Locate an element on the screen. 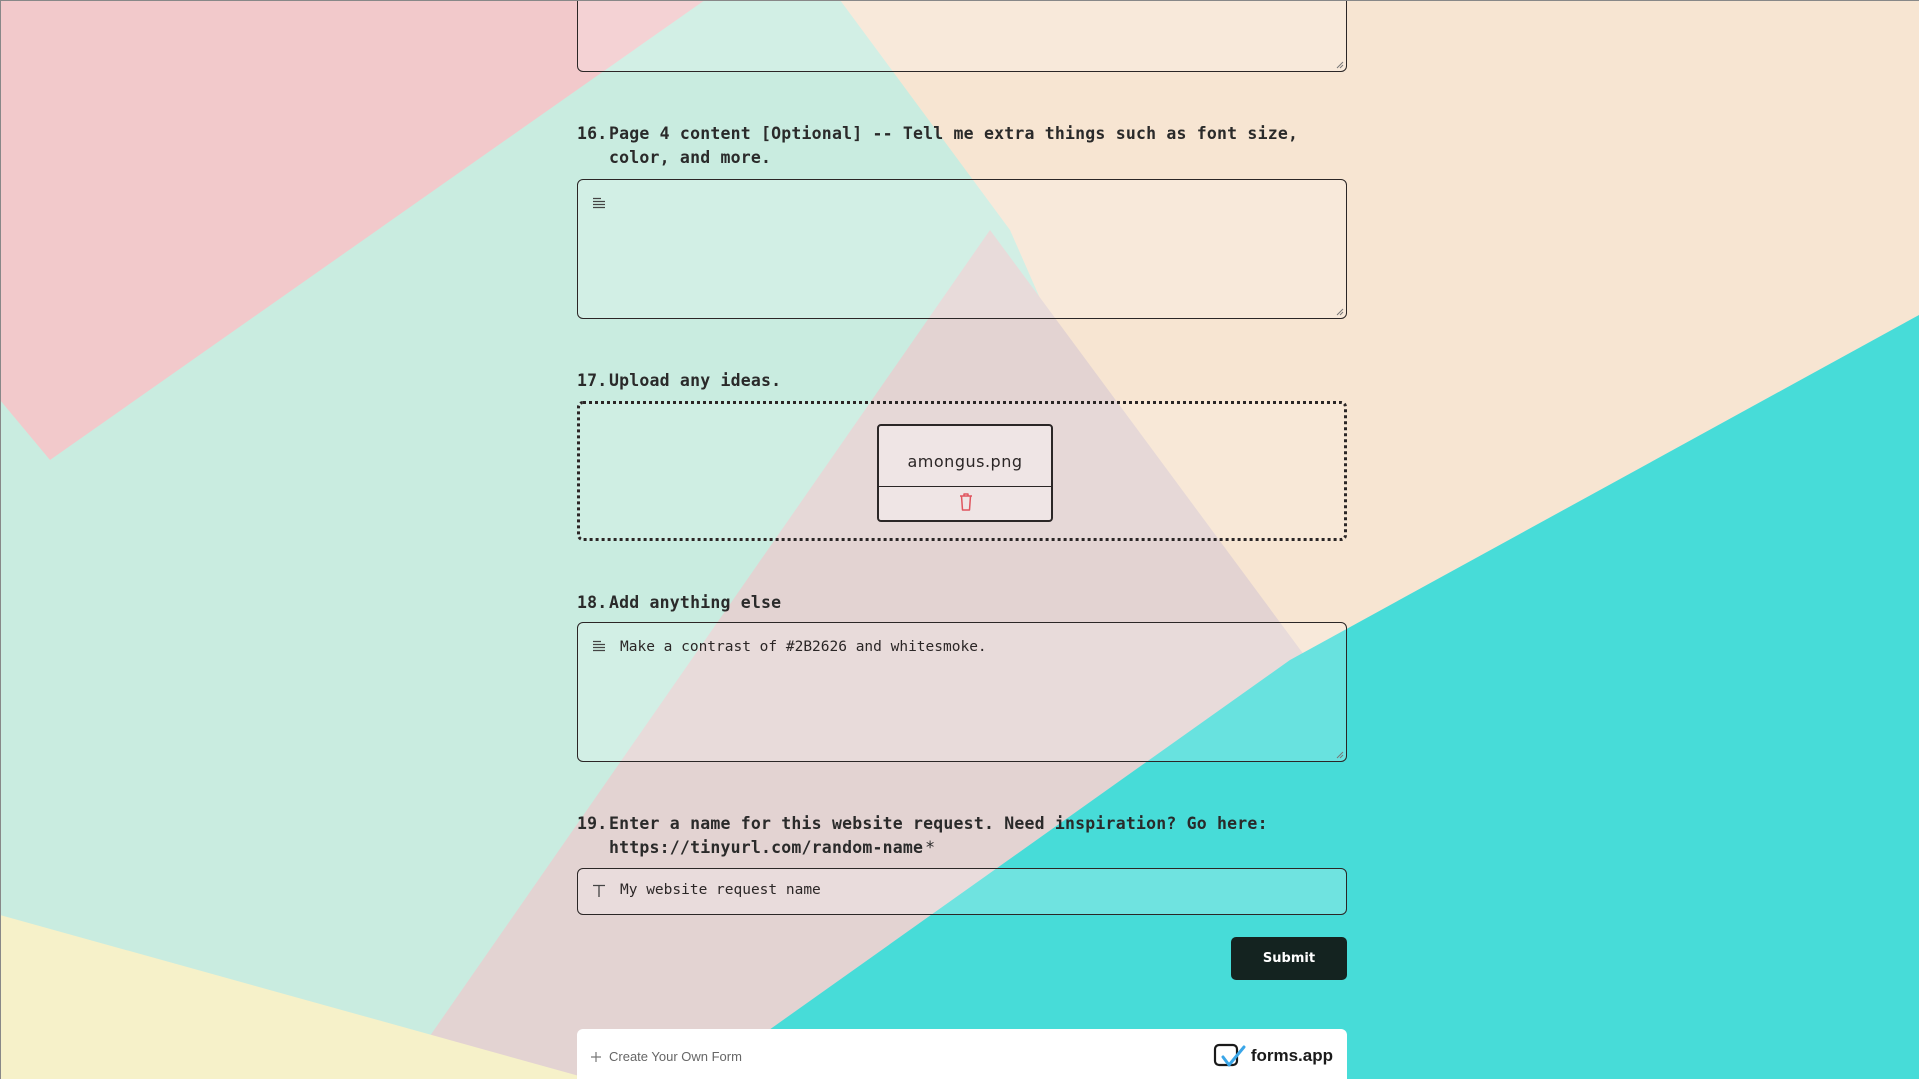  required-mark: * is located at coordinates (930, 847).